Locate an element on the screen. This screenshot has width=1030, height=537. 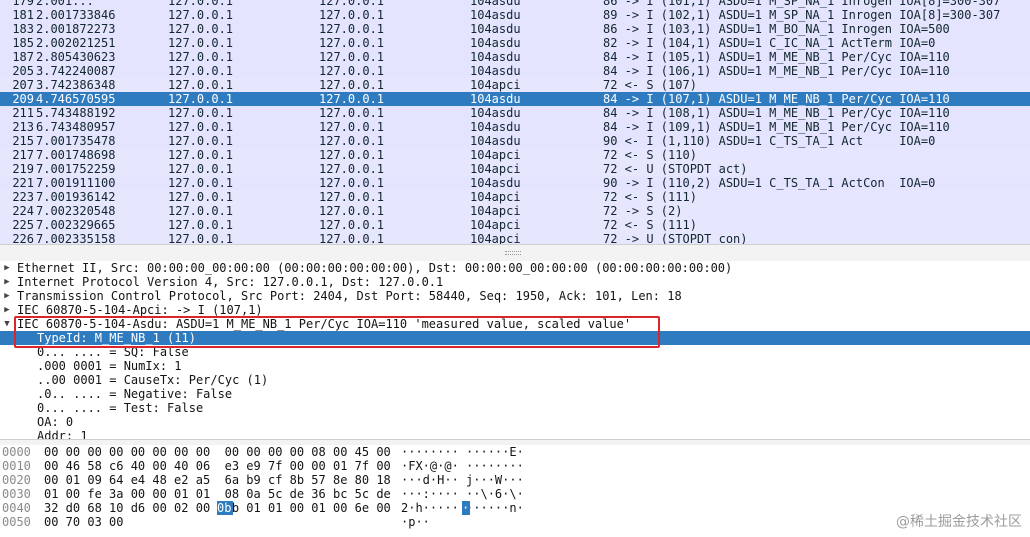
detail-tree-item: ..00 0001 = CauseTx: Per/Cyc (1) is located at coordinates (515, 380).